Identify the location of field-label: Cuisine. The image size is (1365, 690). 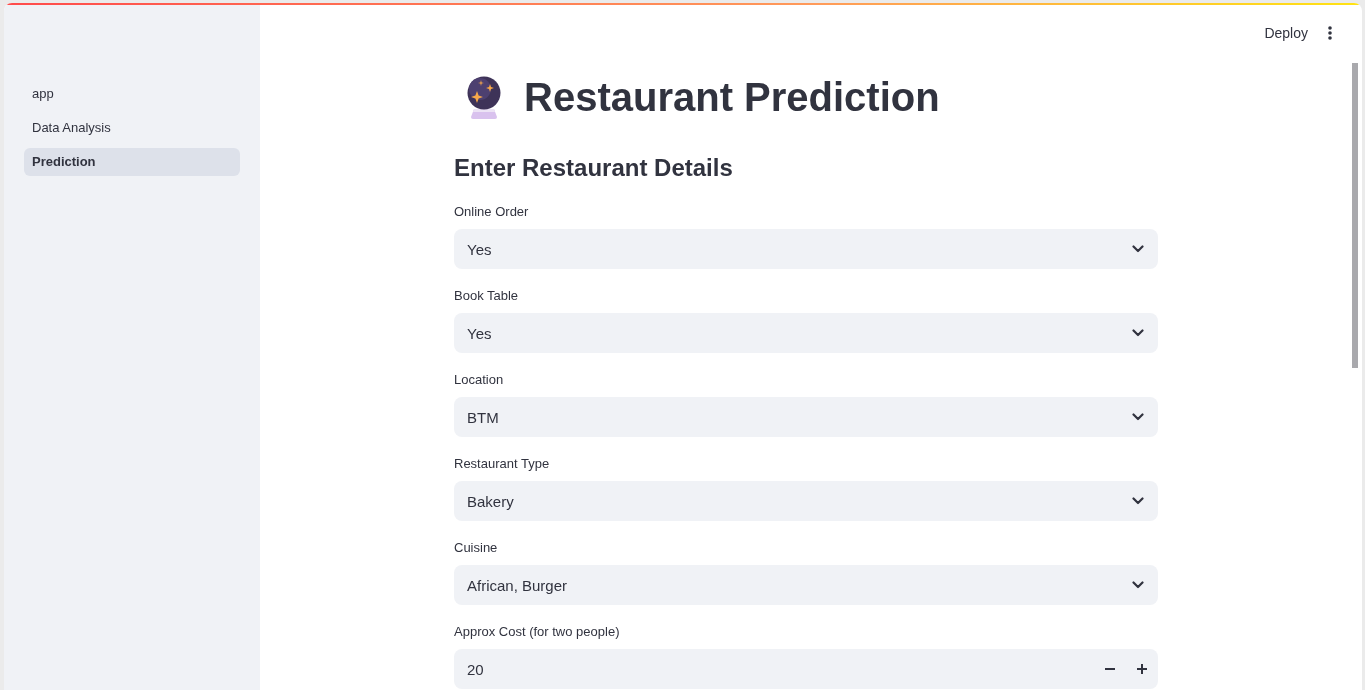
(476, 548).